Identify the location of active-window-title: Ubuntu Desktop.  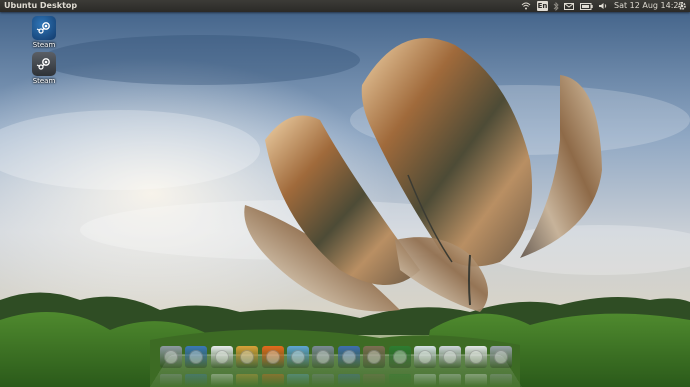
(41, 5).